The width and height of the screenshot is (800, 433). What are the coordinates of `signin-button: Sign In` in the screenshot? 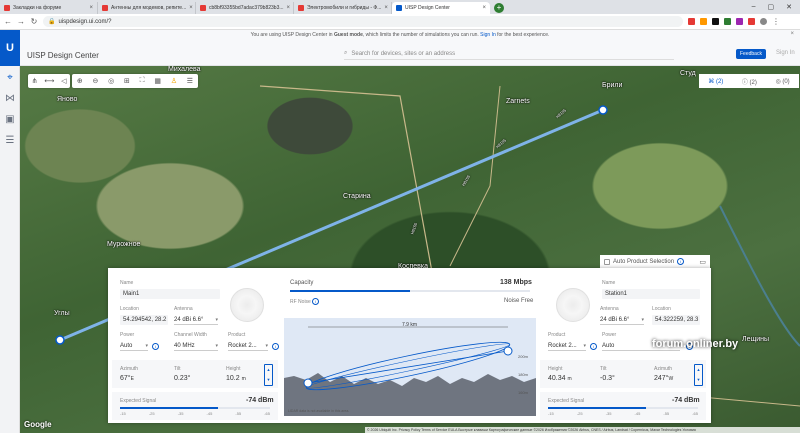 It's located at (785, 53).